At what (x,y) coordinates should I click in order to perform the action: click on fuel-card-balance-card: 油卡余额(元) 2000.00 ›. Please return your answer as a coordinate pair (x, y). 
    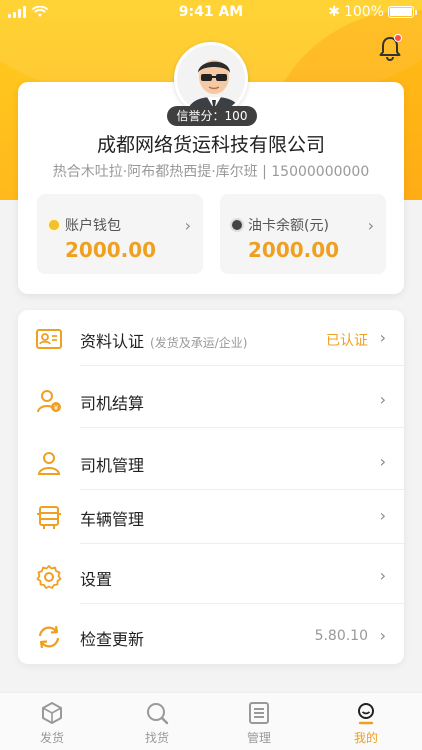
    Looking at the image, I should click on (303, 234).